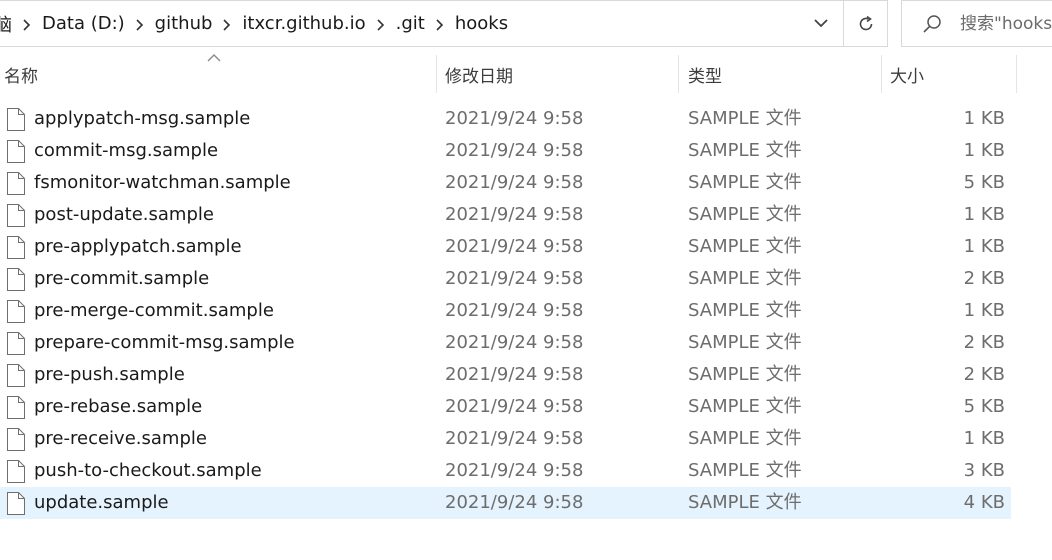 The image size is (1052, 560). Describe the element at coordinates (138, 246) in the screenshot. I see `file-name: pre-applypatch.sample` at that location.